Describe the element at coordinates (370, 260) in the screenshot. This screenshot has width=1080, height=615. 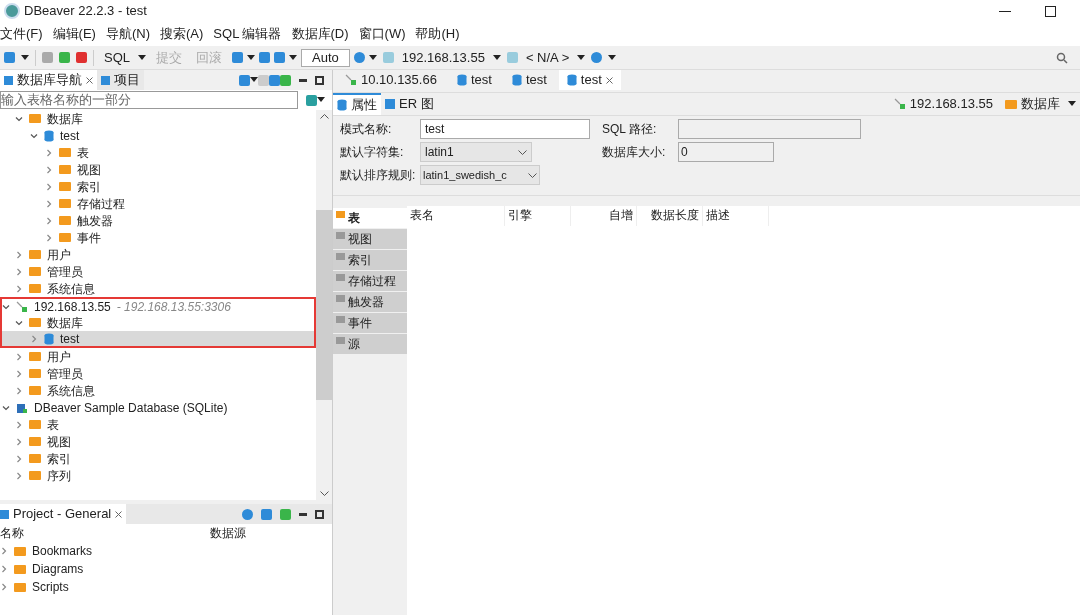
I see `side-tab: 索引` at that location.